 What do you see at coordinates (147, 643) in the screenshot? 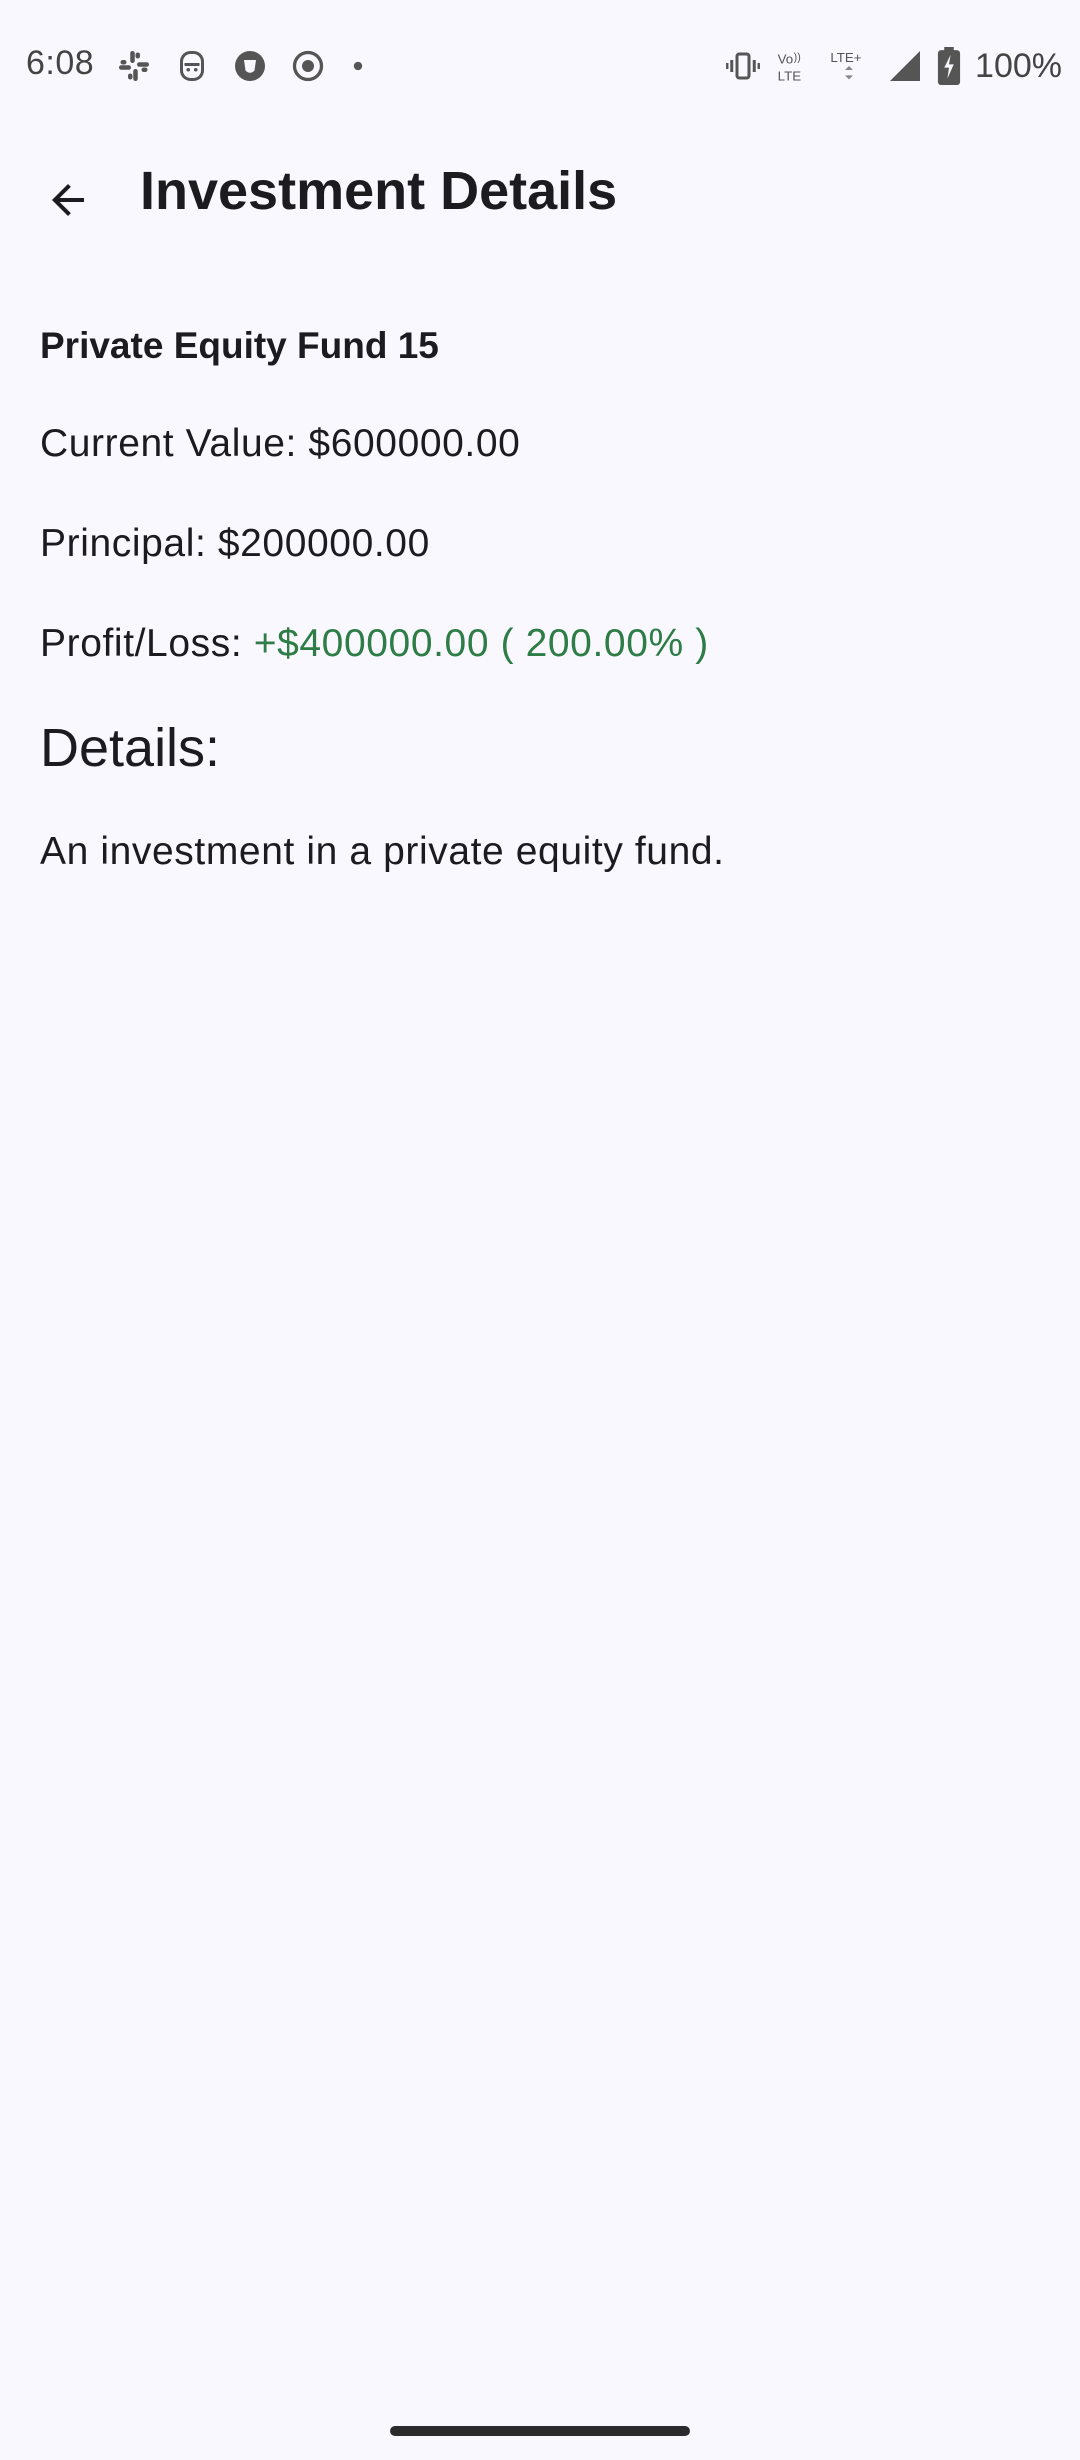
I see `profit-loss-label: Profit/Loss:` at bounding box center [147, 643].